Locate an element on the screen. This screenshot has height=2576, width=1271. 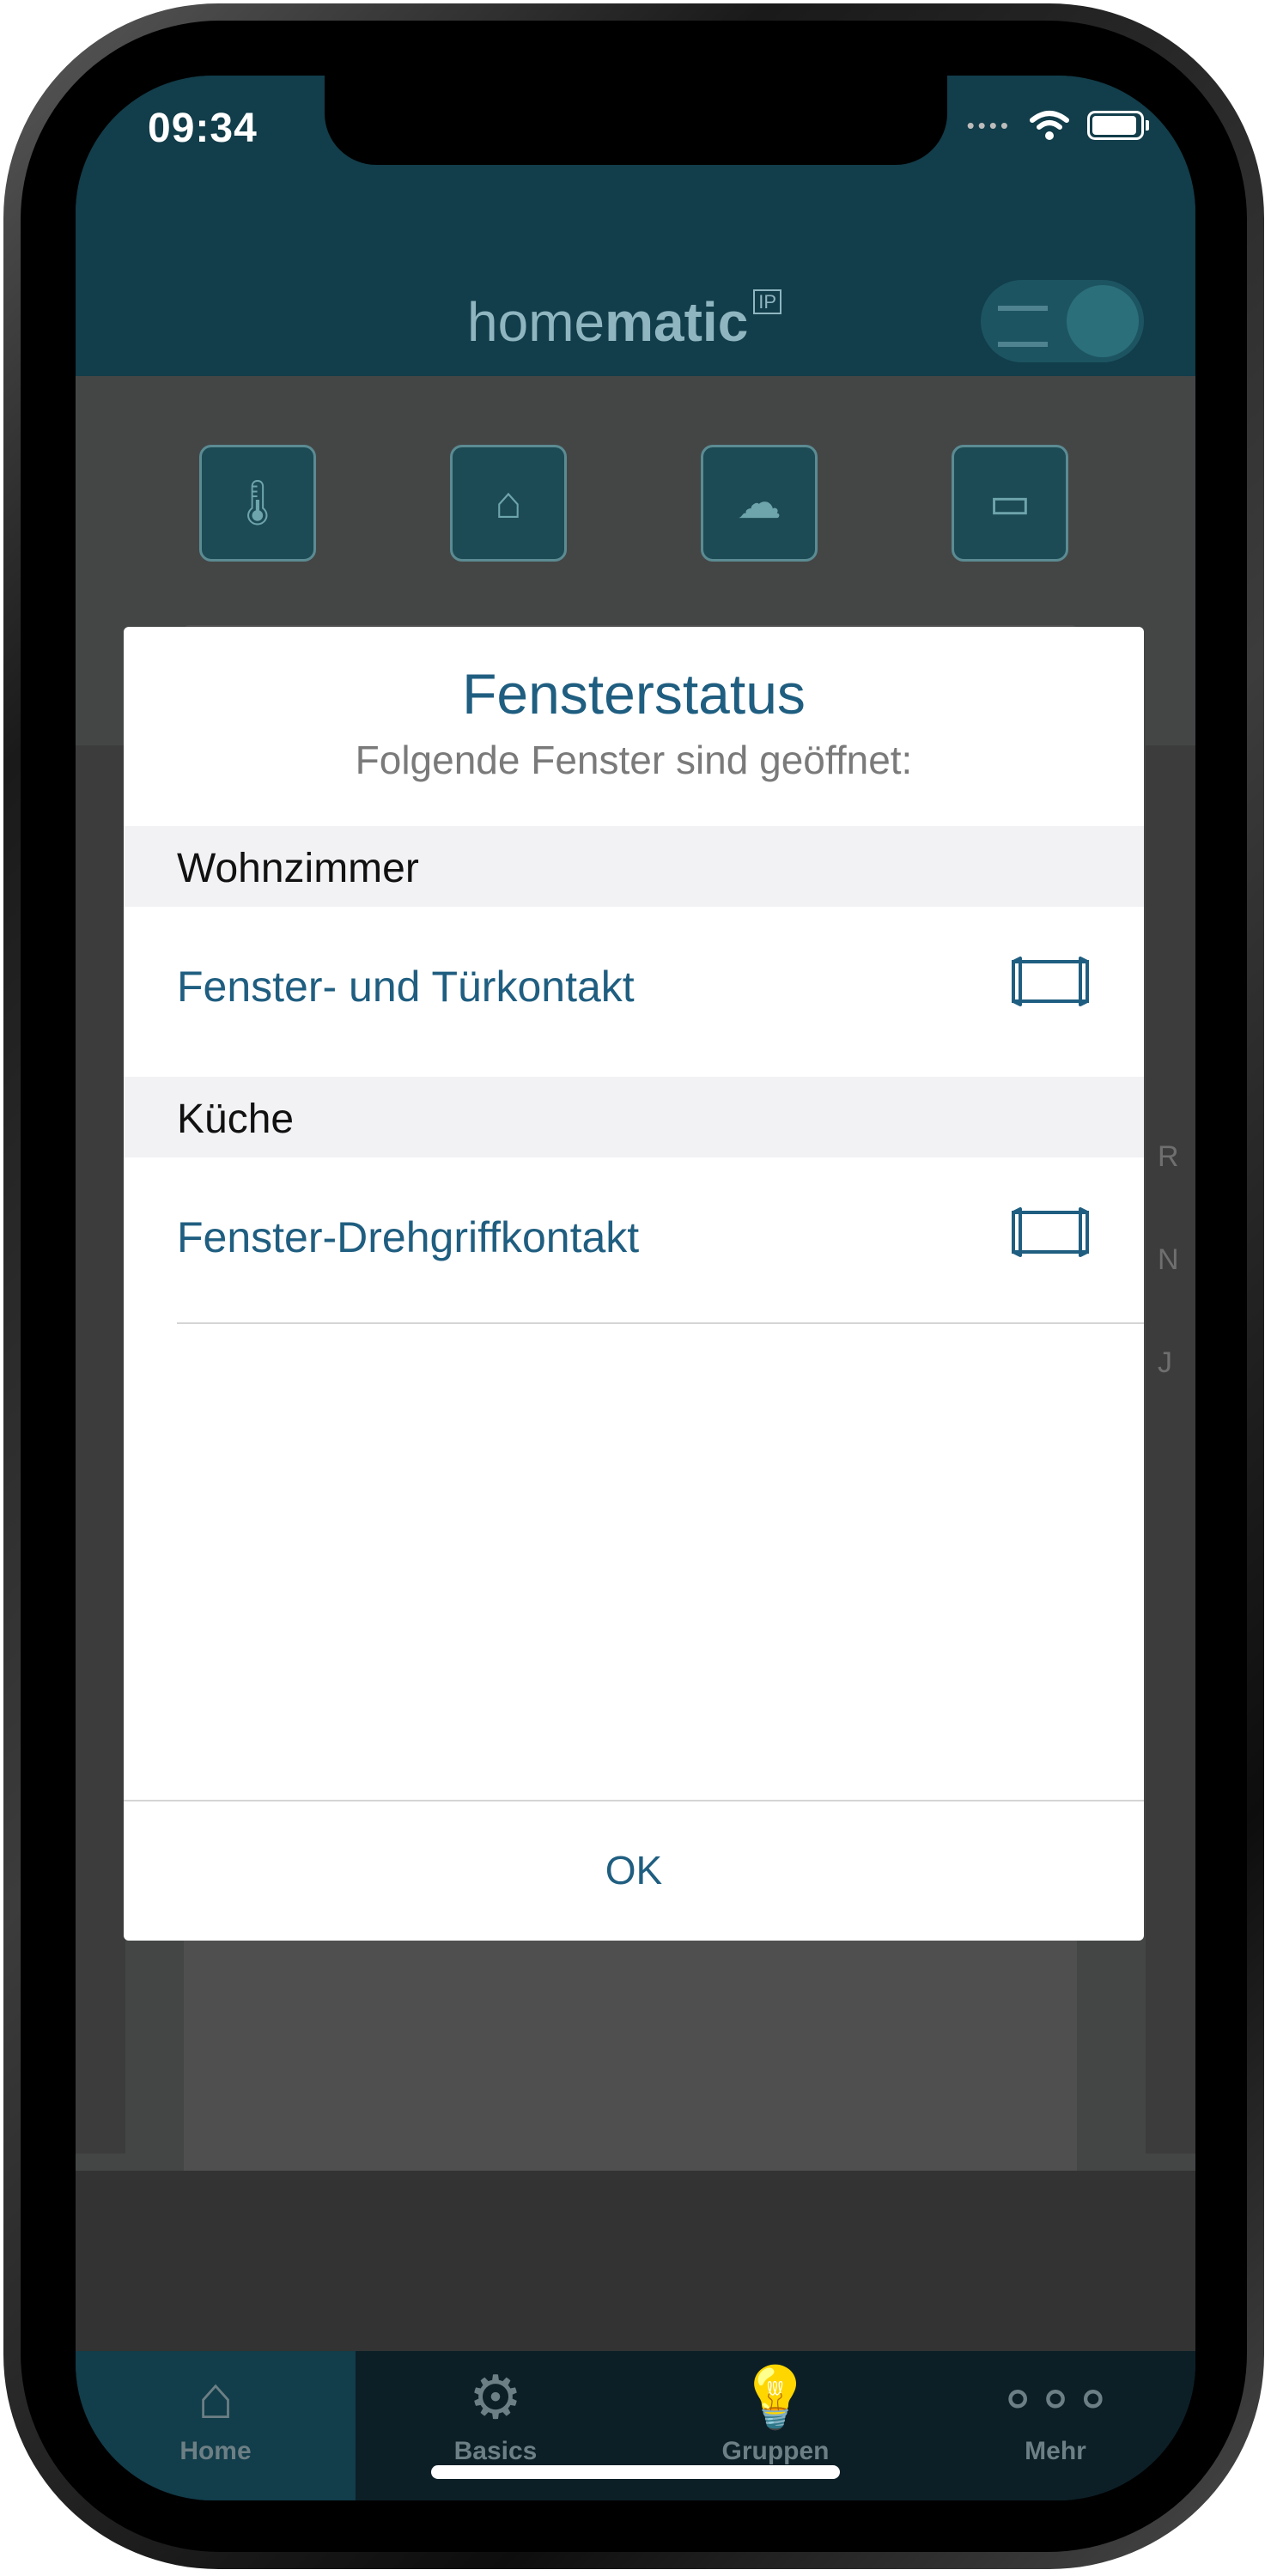
background-image is located at coordinates (636, 2265).